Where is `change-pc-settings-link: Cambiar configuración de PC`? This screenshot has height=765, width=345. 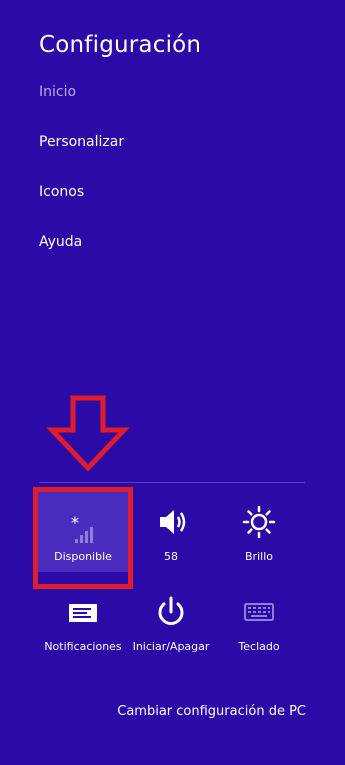 change-pc-settings-link: Cambiar configuración de PC is located at coordinates (211, 711).